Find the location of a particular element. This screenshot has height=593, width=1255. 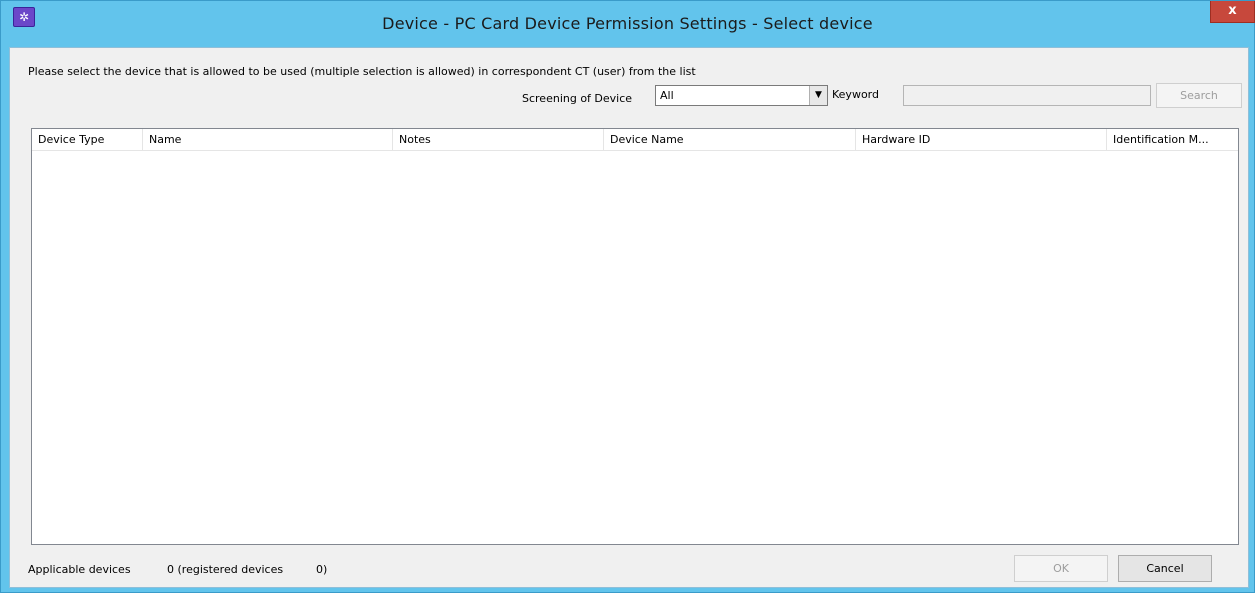

registered-devices-count: 0) is located at coordinates (322, 569).